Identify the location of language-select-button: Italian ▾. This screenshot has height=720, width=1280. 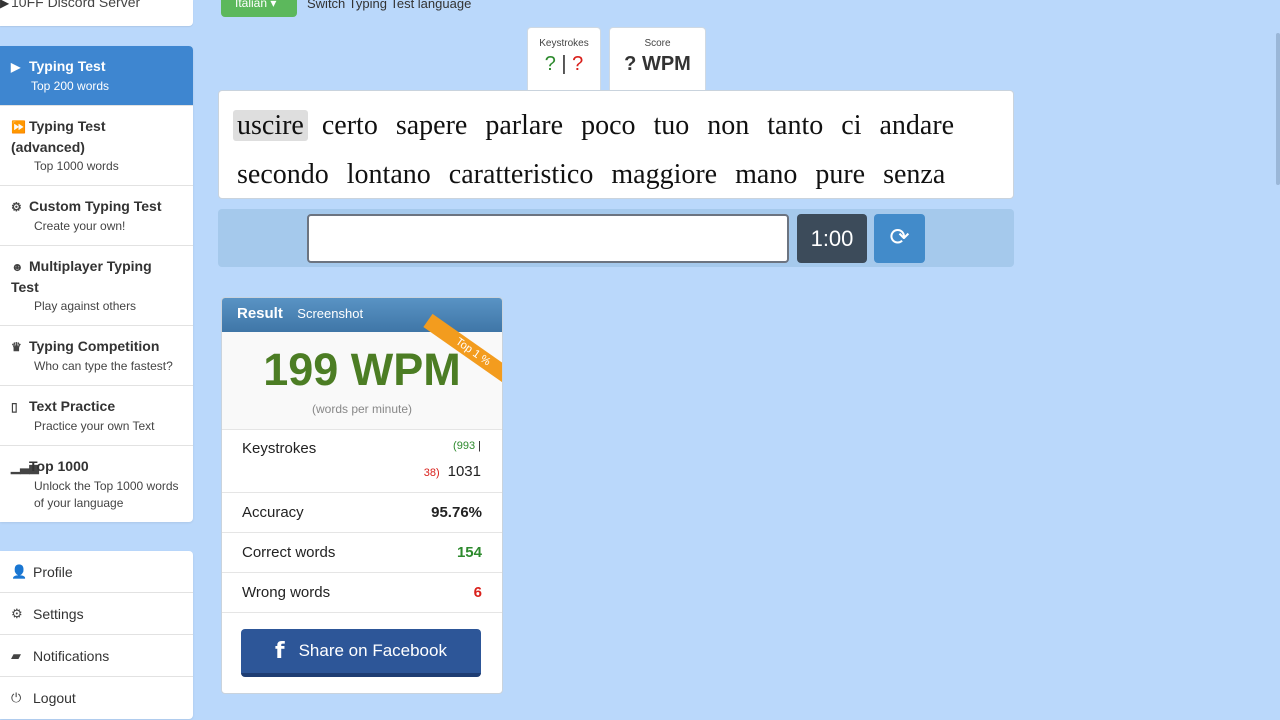
(259, 8).